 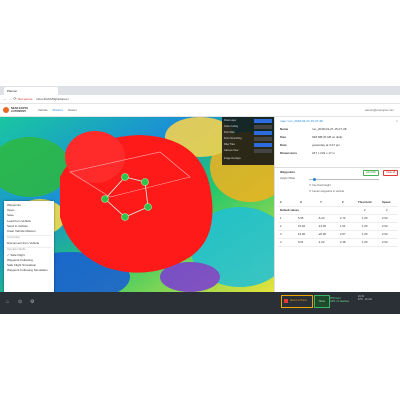 What do you see at coordinates (314, 179) in the screenshot?
I see `height-offset-knob` at bounding box center [314, 179].